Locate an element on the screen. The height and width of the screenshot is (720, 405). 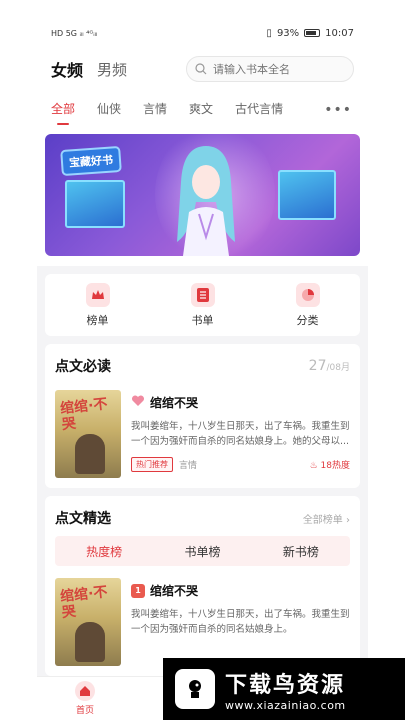
home-icon is located at coordinates (85, 691).